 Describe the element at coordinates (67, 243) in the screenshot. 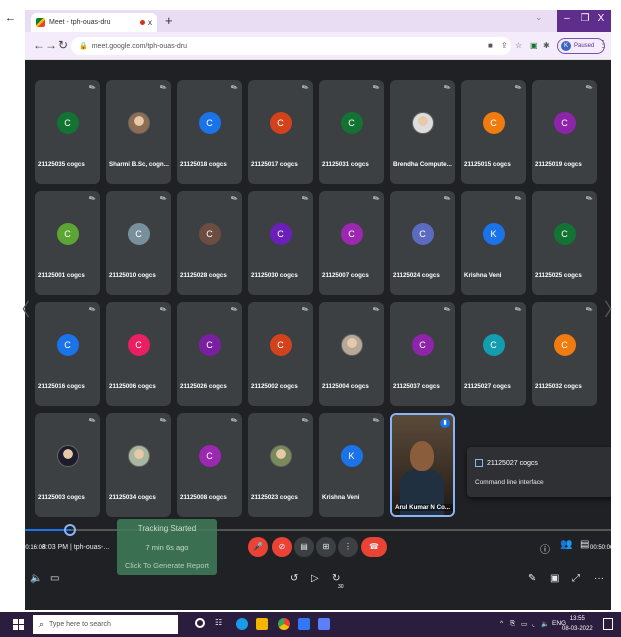

I see `participant-tile: ✎ C 21125001 cogcs` at that location.